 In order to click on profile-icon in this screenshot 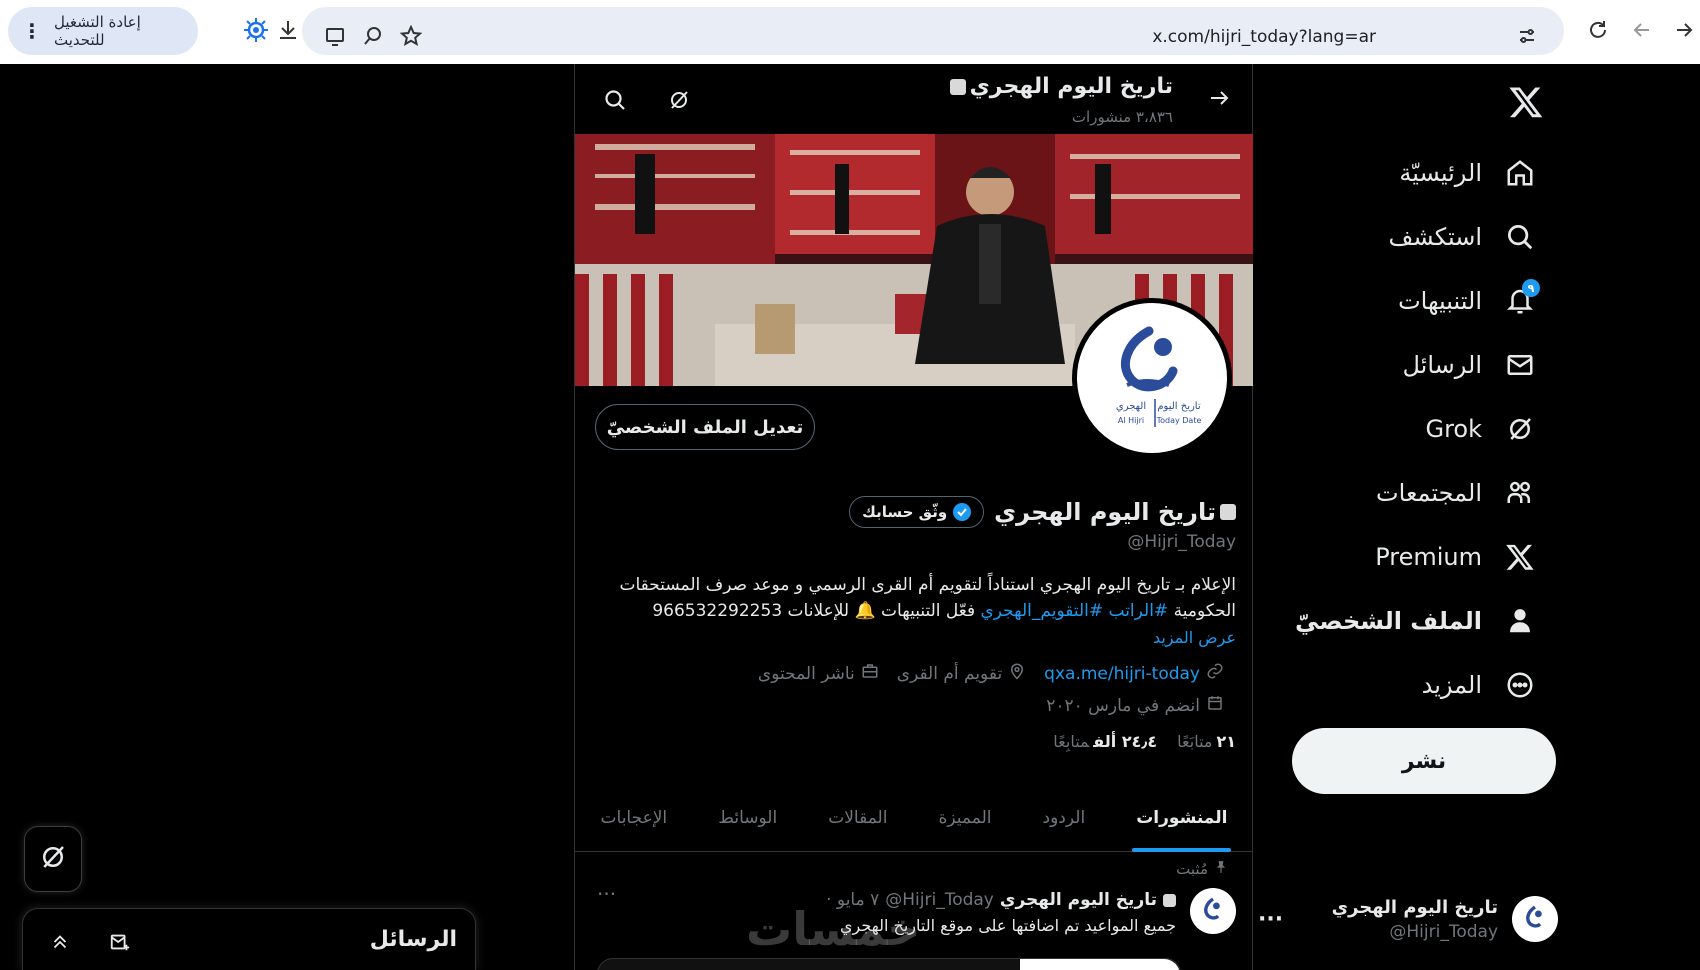, I will do `click(1520, 621)`.